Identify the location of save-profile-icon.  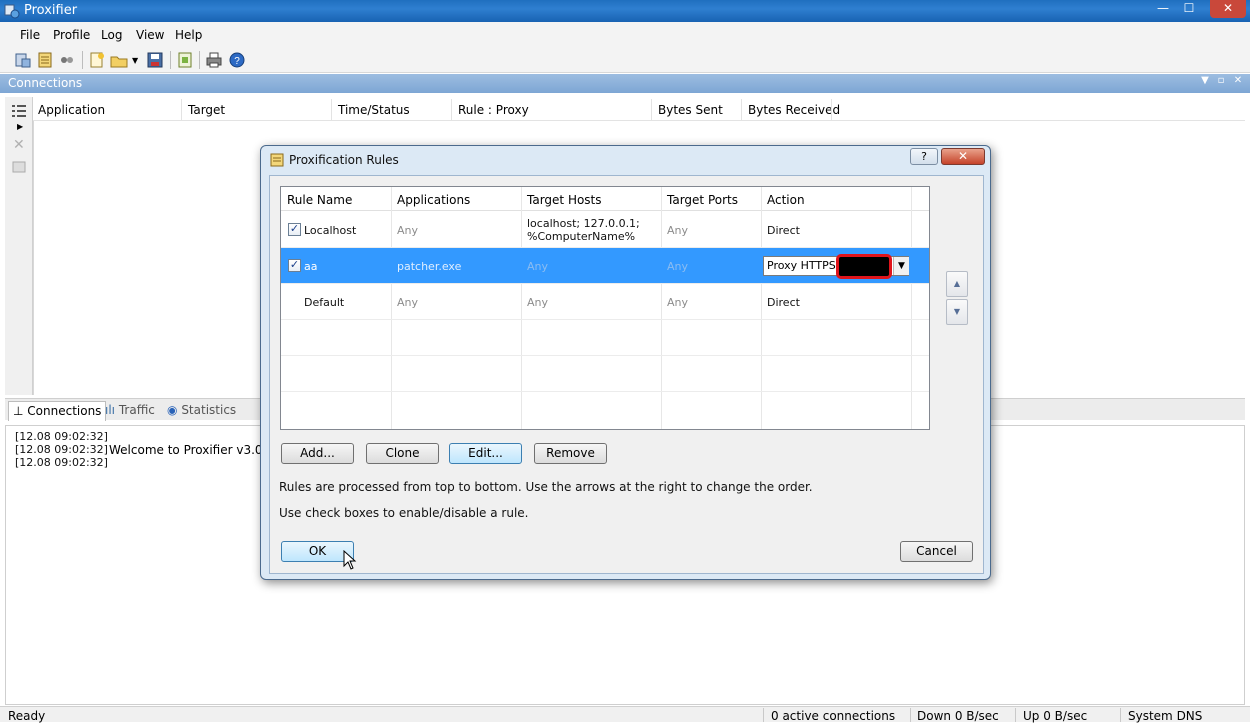
(155, 60).